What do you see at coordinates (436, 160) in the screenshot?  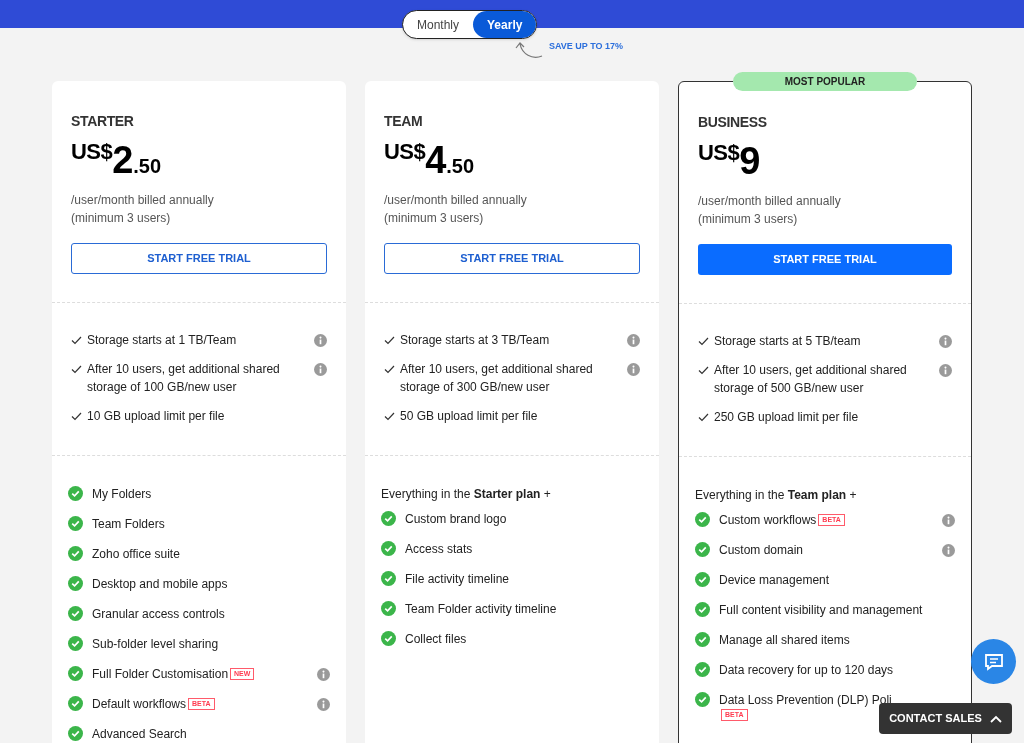 I see `price: 4` at bounding box center [436, 160].